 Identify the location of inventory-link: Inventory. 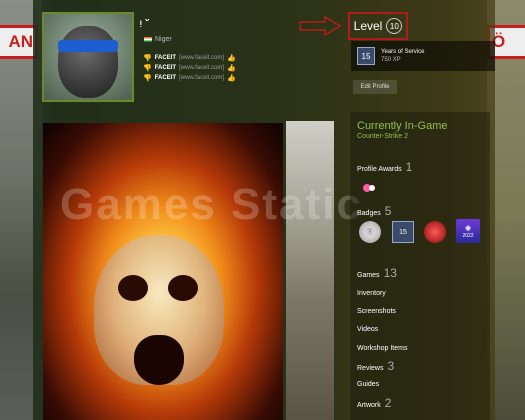
(371, 293).